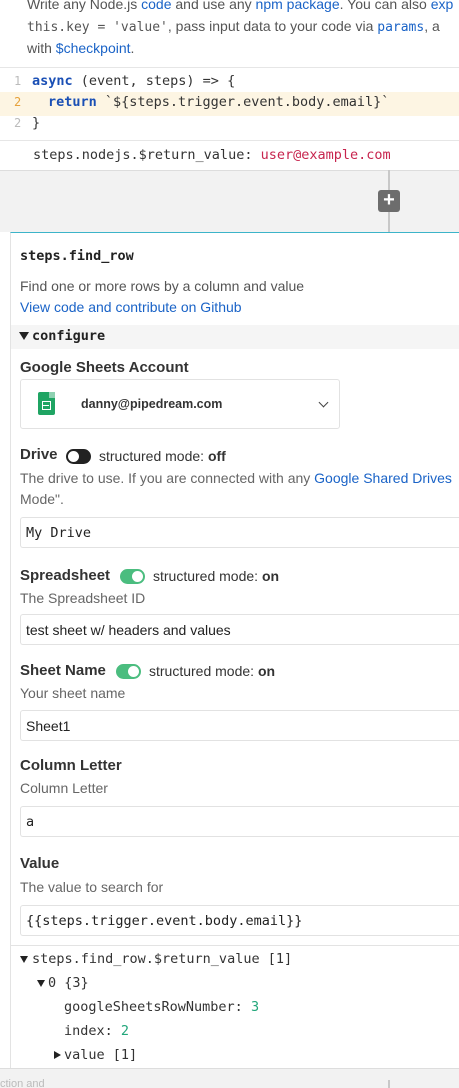 The image size is (459, 1088). What do you see at coordinates (255, 1007) in the screenshot?
I see `output-number-value: 3` at bounding box center [255, 1007].